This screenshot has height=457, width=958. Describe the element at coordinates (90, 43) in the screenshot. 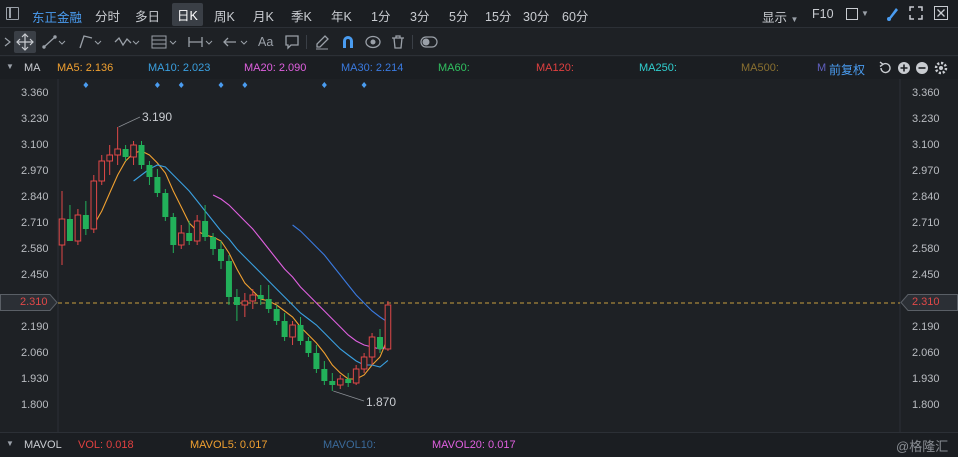

I see `channel-tool-icon` at that location.